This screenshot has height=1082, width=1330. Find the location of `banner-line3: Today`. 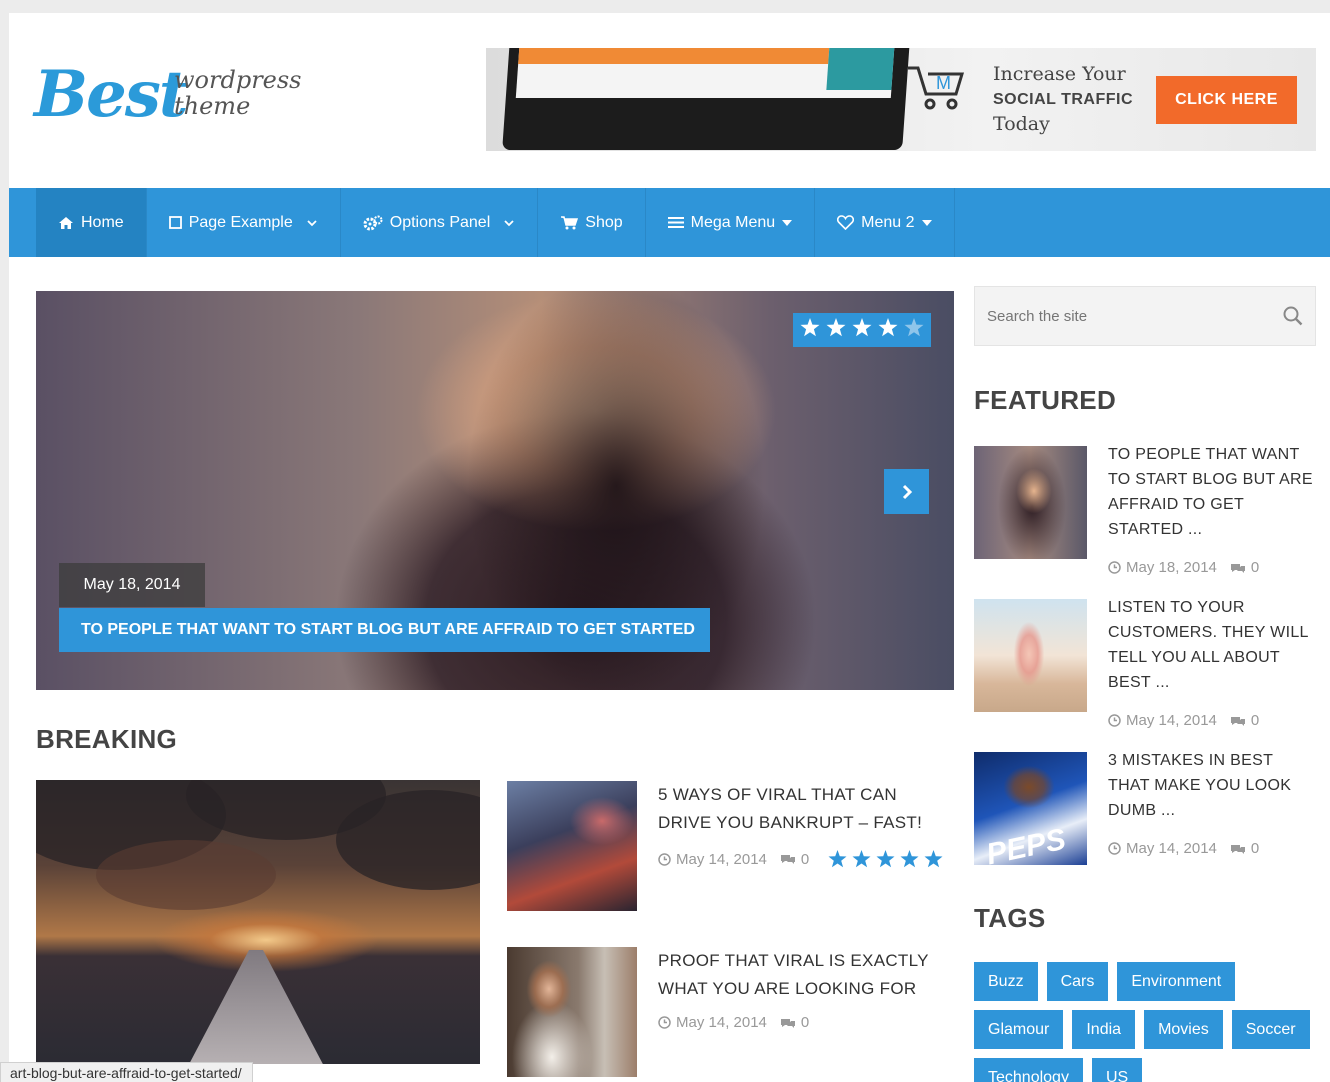

banner-line3: Today is located at coordinates (1021, 124).